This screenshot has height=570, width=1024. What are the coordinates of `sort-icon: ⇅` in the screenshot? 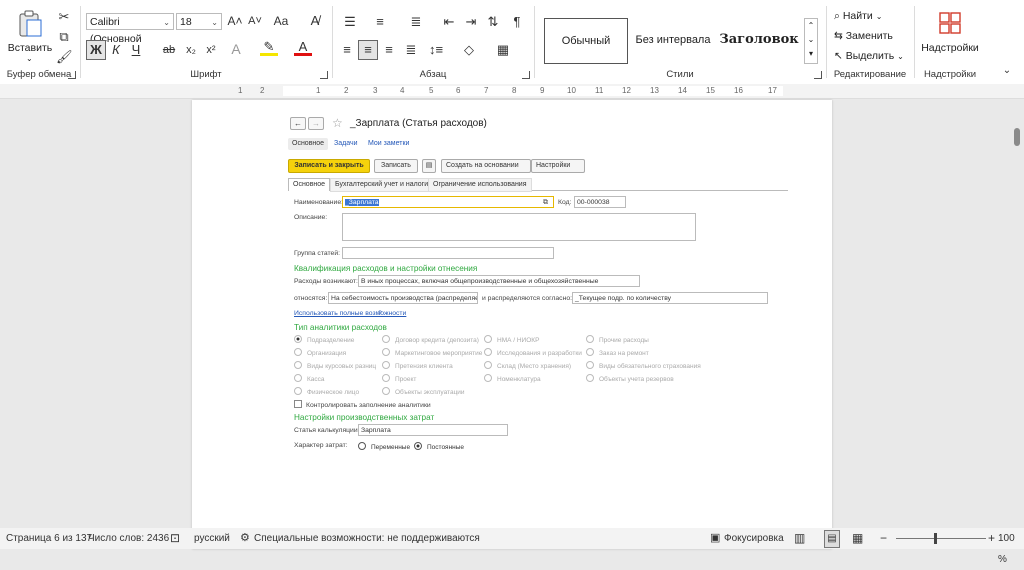 It's located at (493, 22).